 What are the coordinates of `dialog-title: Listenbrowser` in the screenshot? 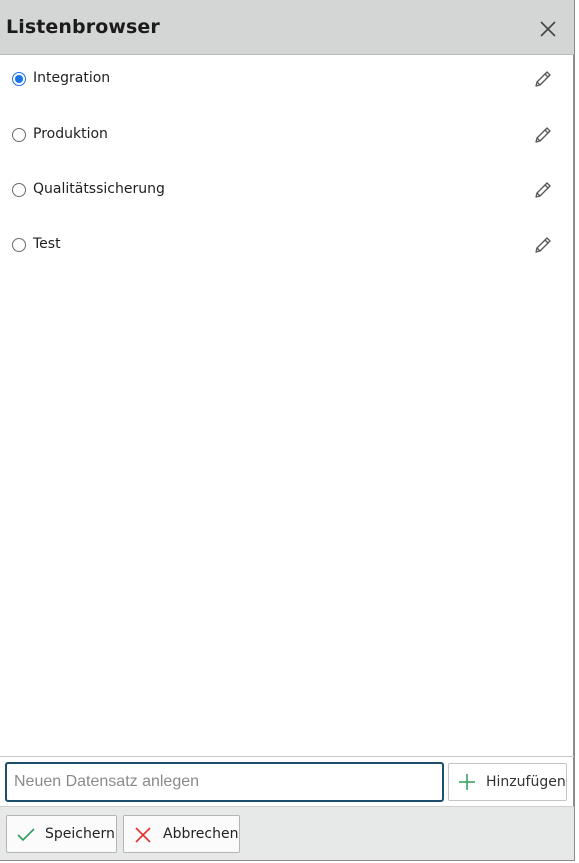 It's located at (83, 27).